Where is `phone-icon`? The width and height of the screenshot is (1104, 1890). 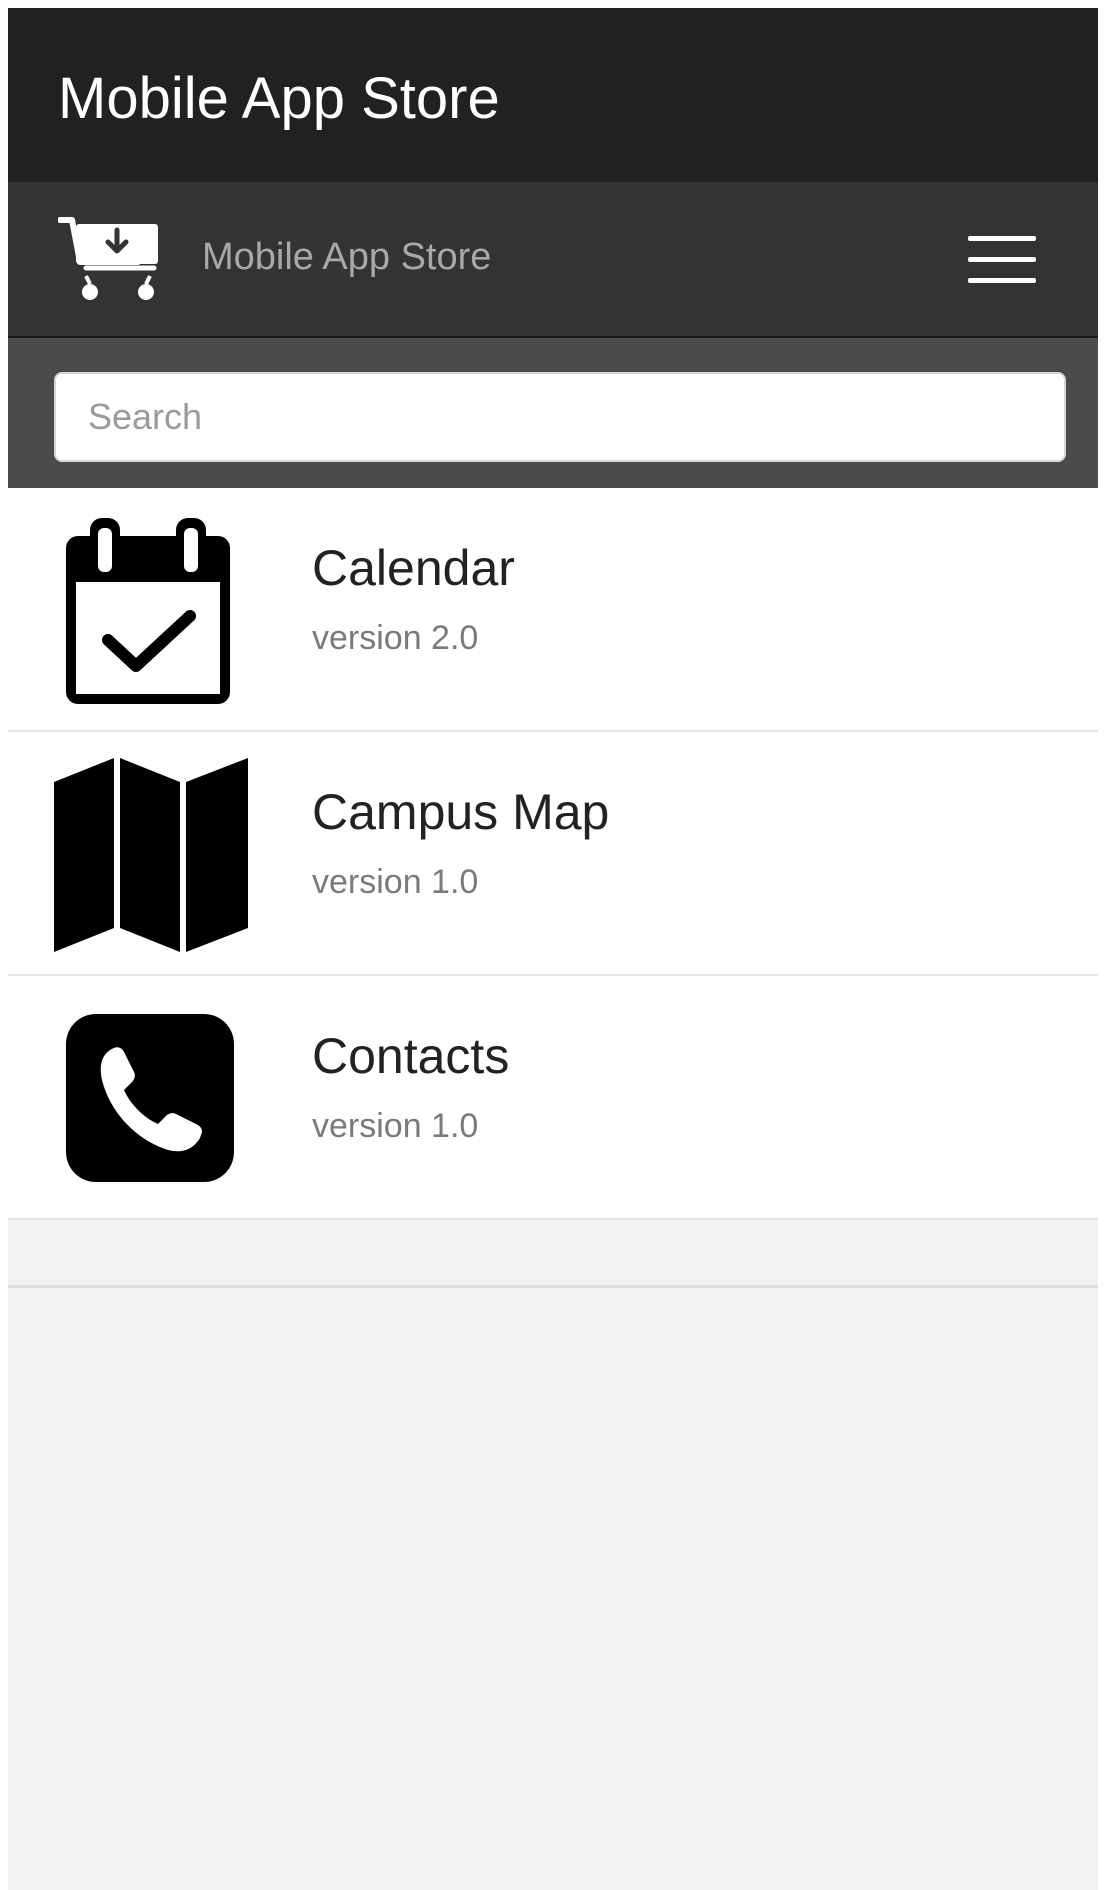 phone-icon is located at coordinates (150, 1098).